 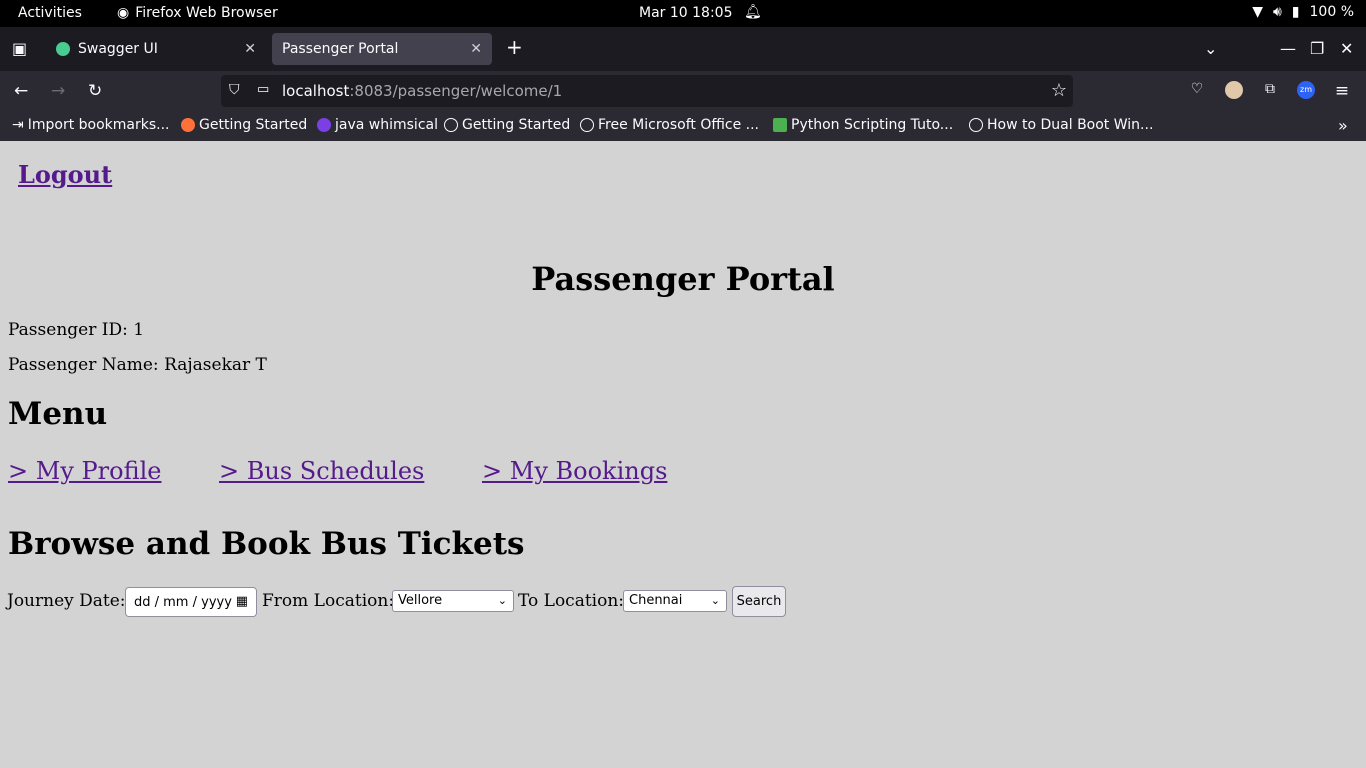 I want to click on tab-title: Passenger Portal, so click(x=340, y=49).